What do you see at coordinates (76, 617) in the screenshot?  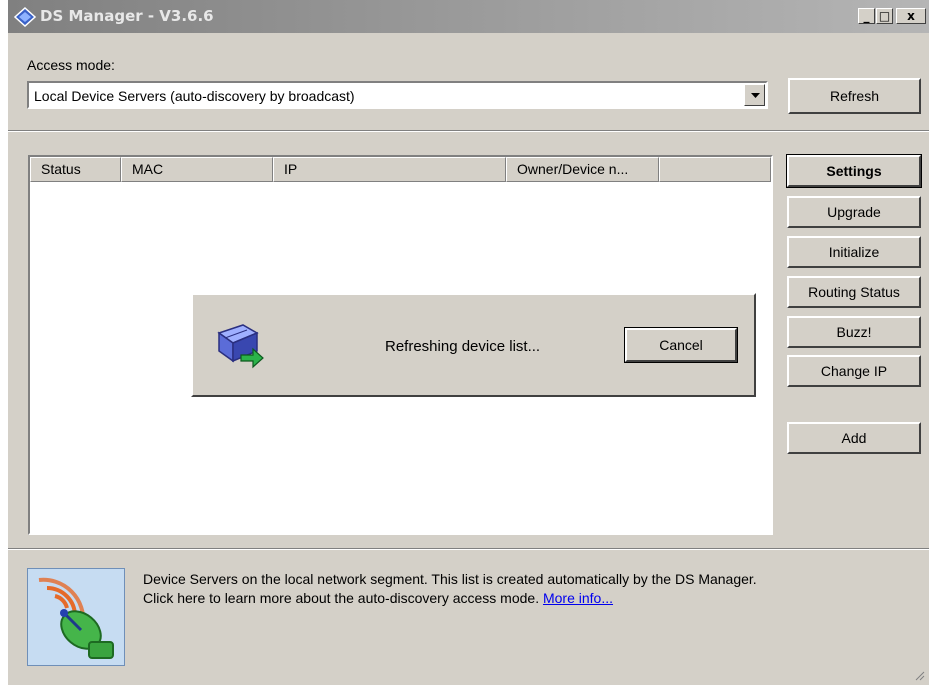 I see `satellite-dish-icon` at bounding box center [76, 617].